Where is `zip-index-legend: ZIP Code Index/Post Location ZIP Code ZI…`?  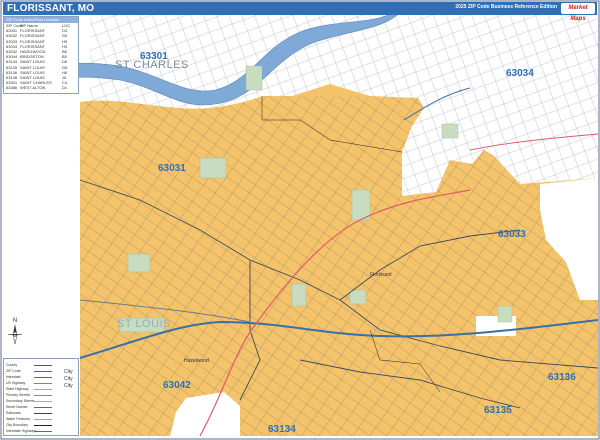
zip-index-legend: ZIP Code Index/Post Location ZIP Code ZI… is located at coordinates (41, 55).